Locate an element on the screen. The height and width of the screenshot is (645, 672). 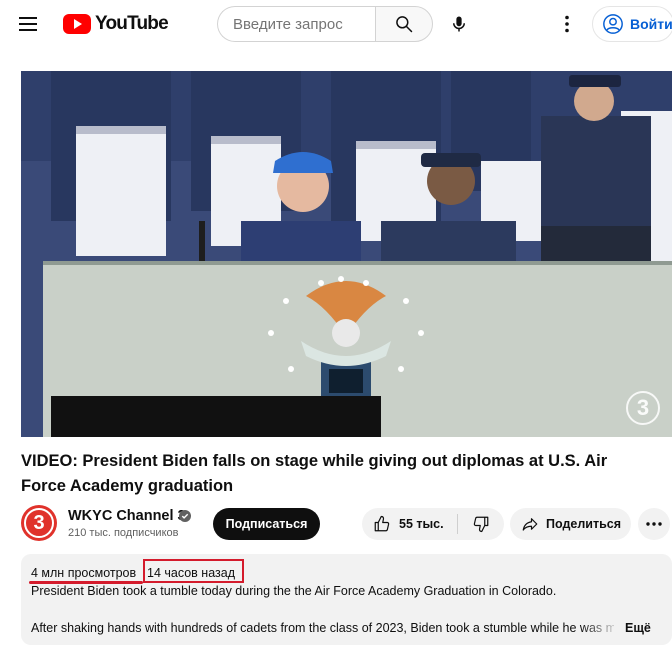
signin-button: Войти is located at coordinates (632, 24).